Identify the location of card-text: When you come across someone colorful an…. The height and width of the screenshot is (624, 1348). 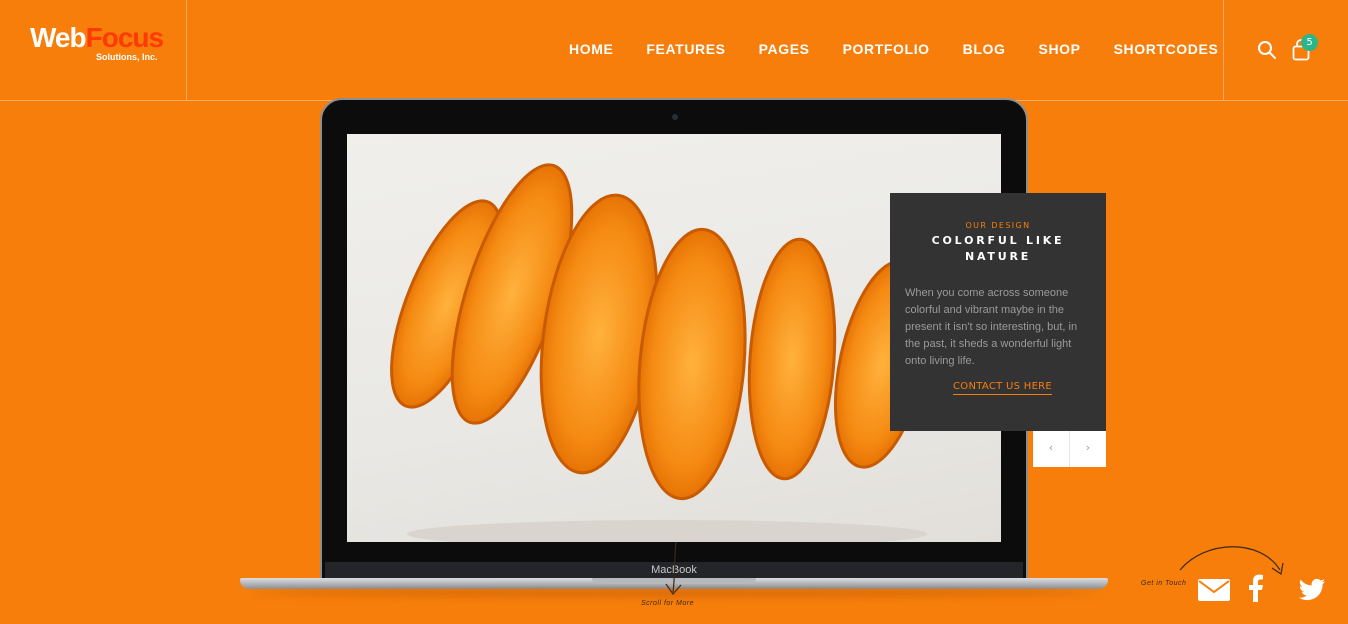
(991, 327).